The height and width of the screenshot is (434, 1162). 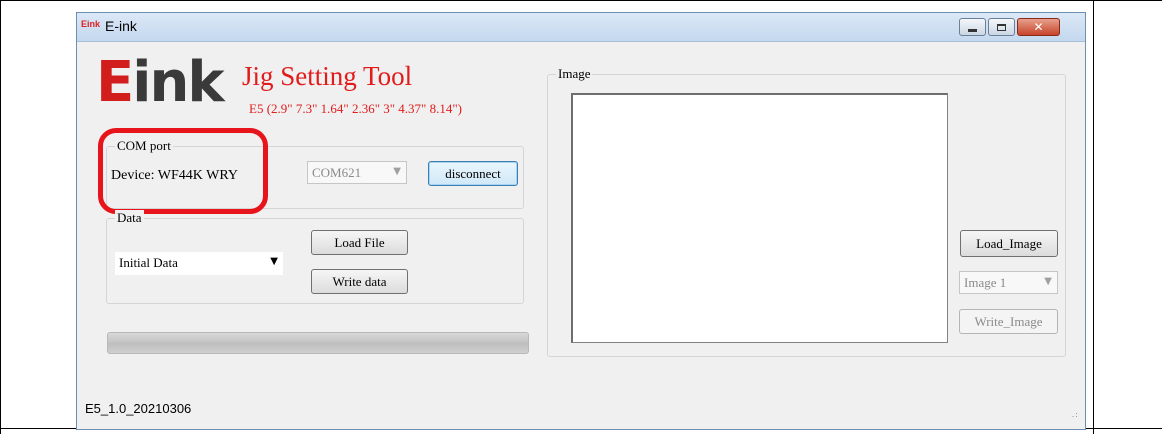 I want to click on close-icon: ✕, so click(x=1038, y=27).